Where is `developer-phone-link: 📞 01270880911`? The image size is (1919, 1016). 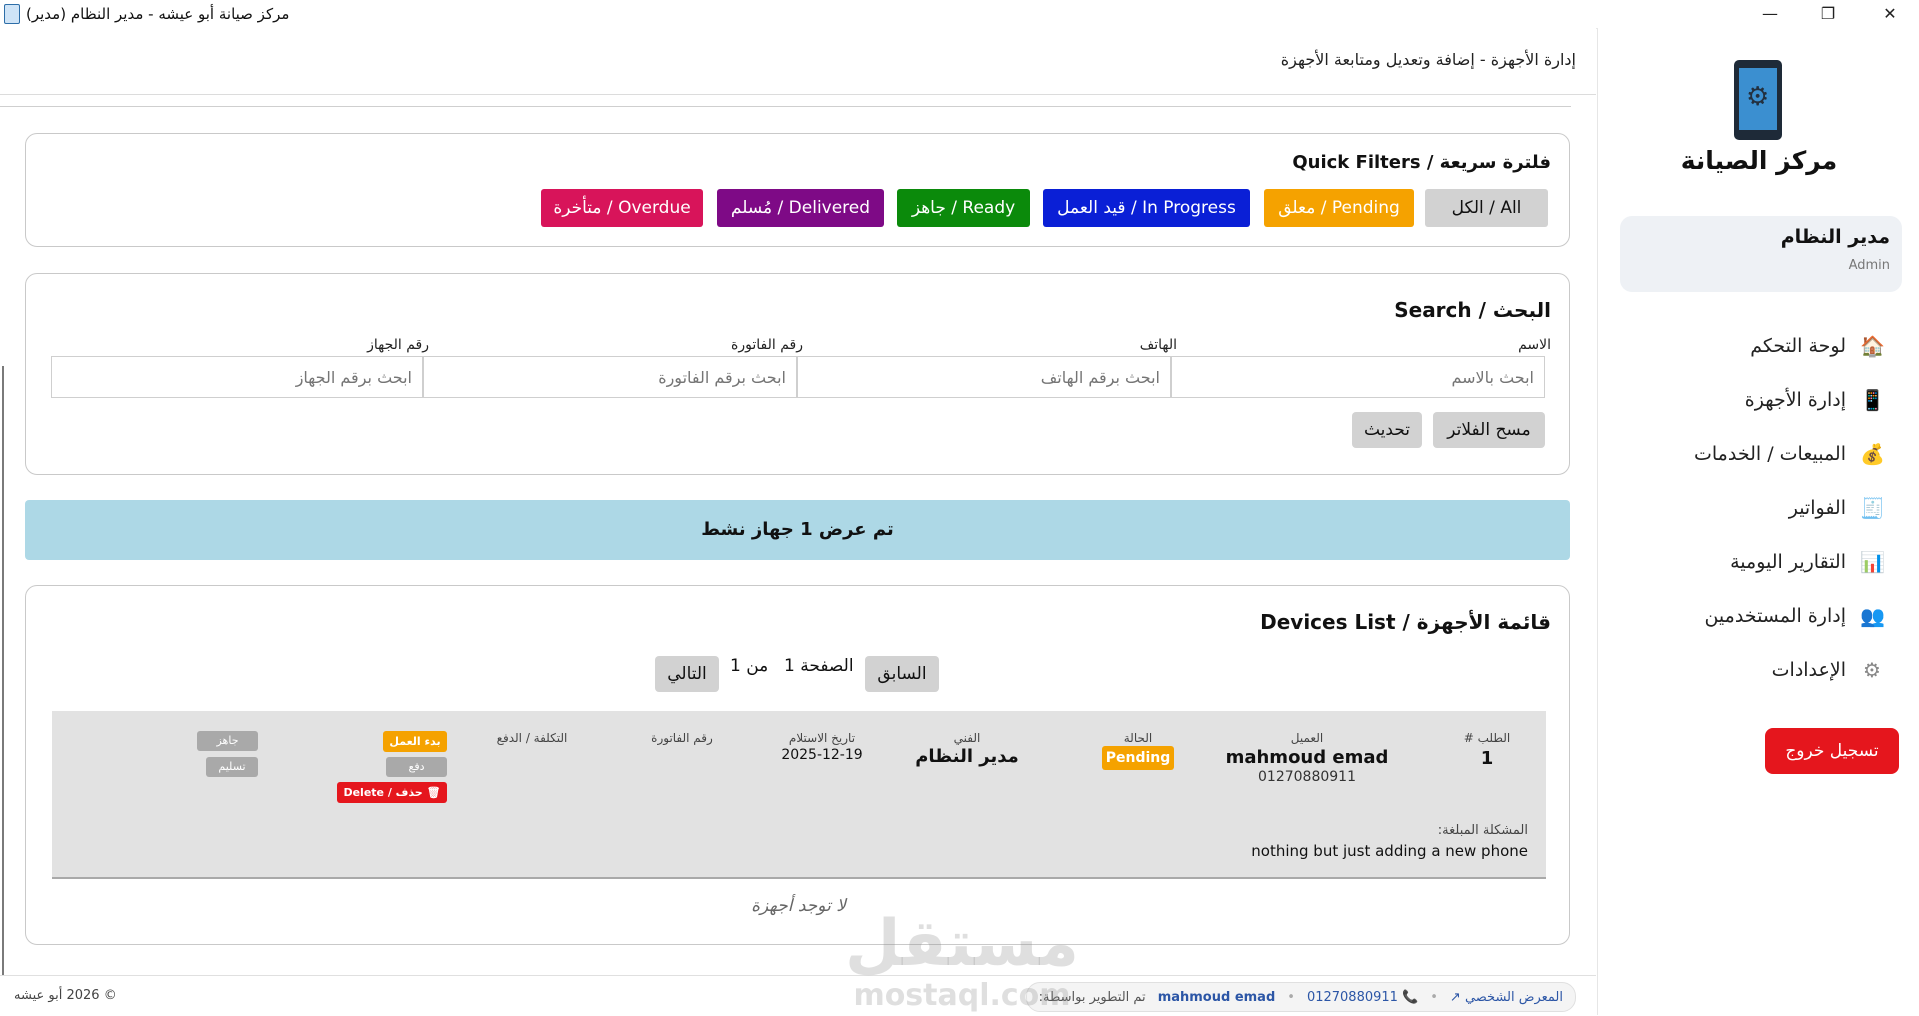
developer-phone-link: 📞 01270880911 is located at coordinates (1362, 997).